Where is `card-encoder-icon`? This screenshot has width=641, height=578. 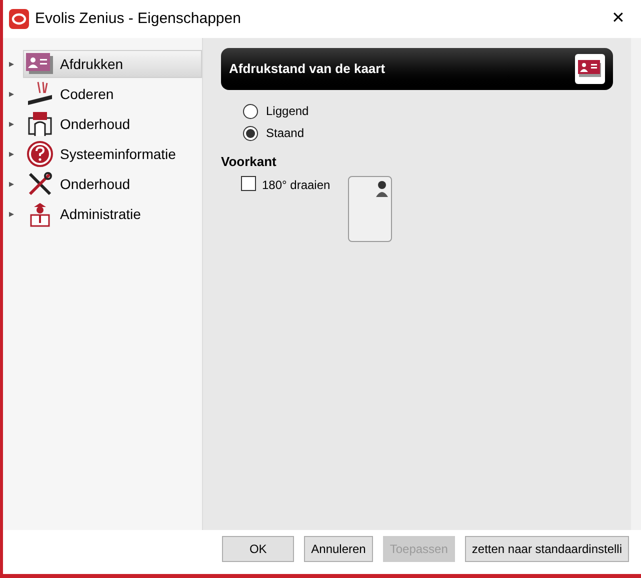 card-encoder-icon is located at coordinates (40, 94).